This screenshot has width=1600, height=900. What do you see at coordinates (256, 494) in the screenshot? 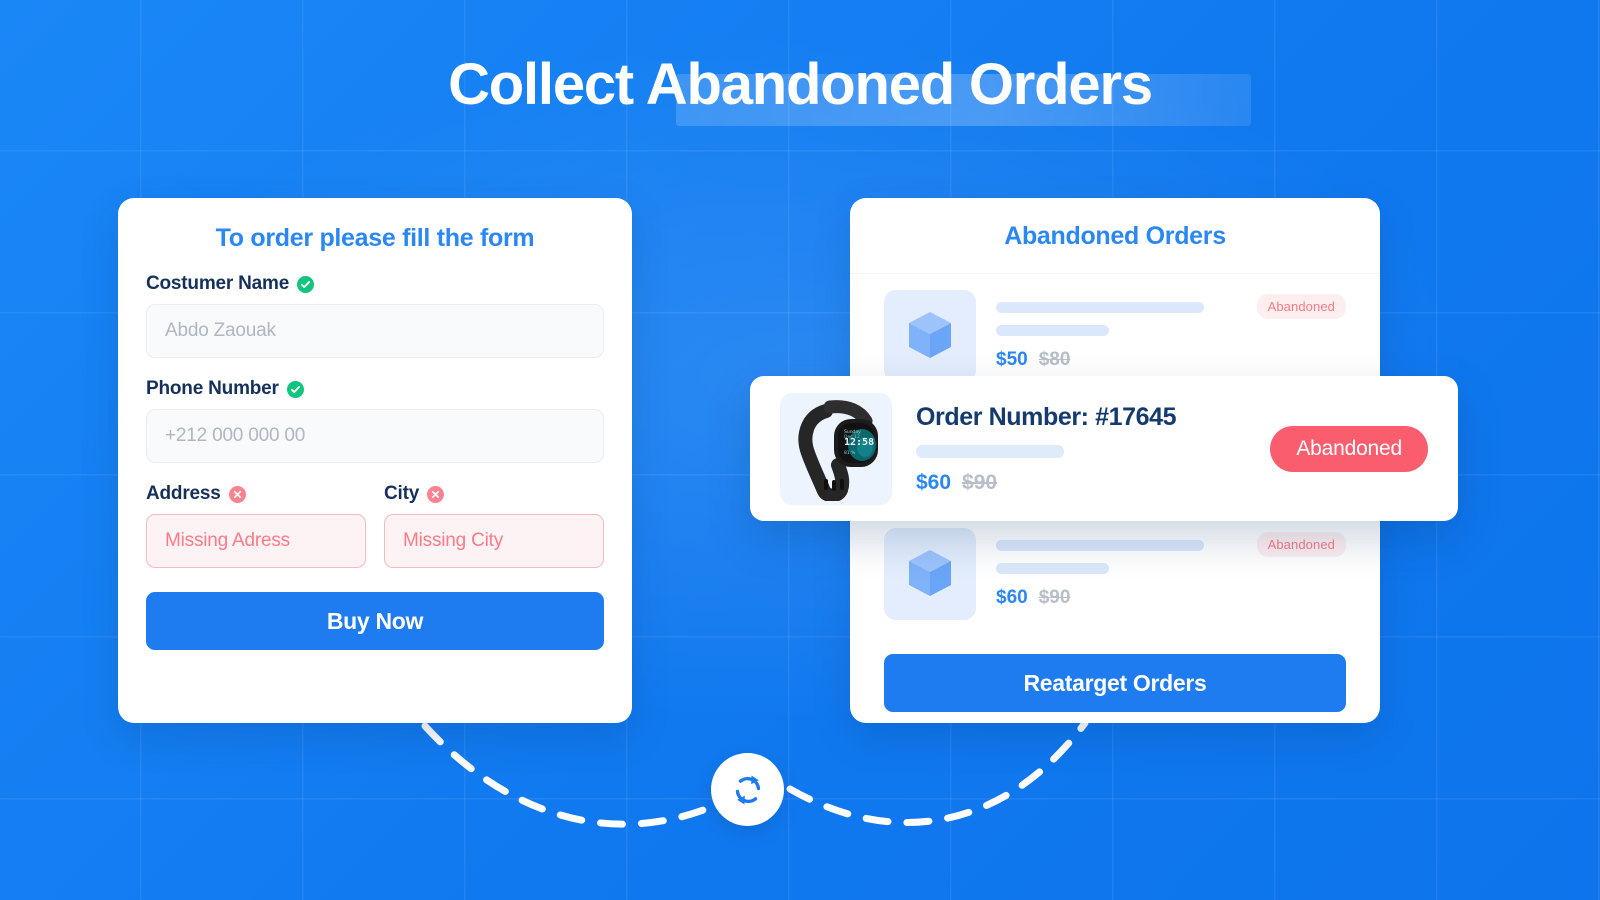
I see `field-label-address: Address` at bounding box center [256, 494].